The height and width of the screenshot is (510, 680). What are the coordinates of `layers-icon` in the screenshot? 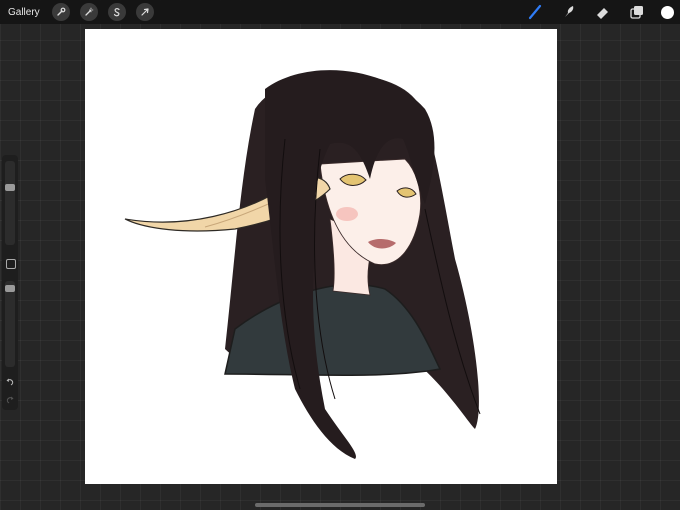 It's located at (636, 12).